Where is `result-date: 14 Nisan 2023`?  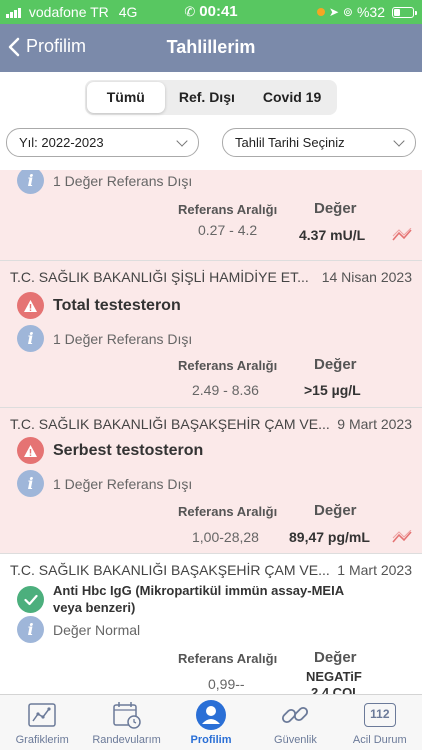 result-date: 14 Nisan 2023 is located at coordinates (366, 277).